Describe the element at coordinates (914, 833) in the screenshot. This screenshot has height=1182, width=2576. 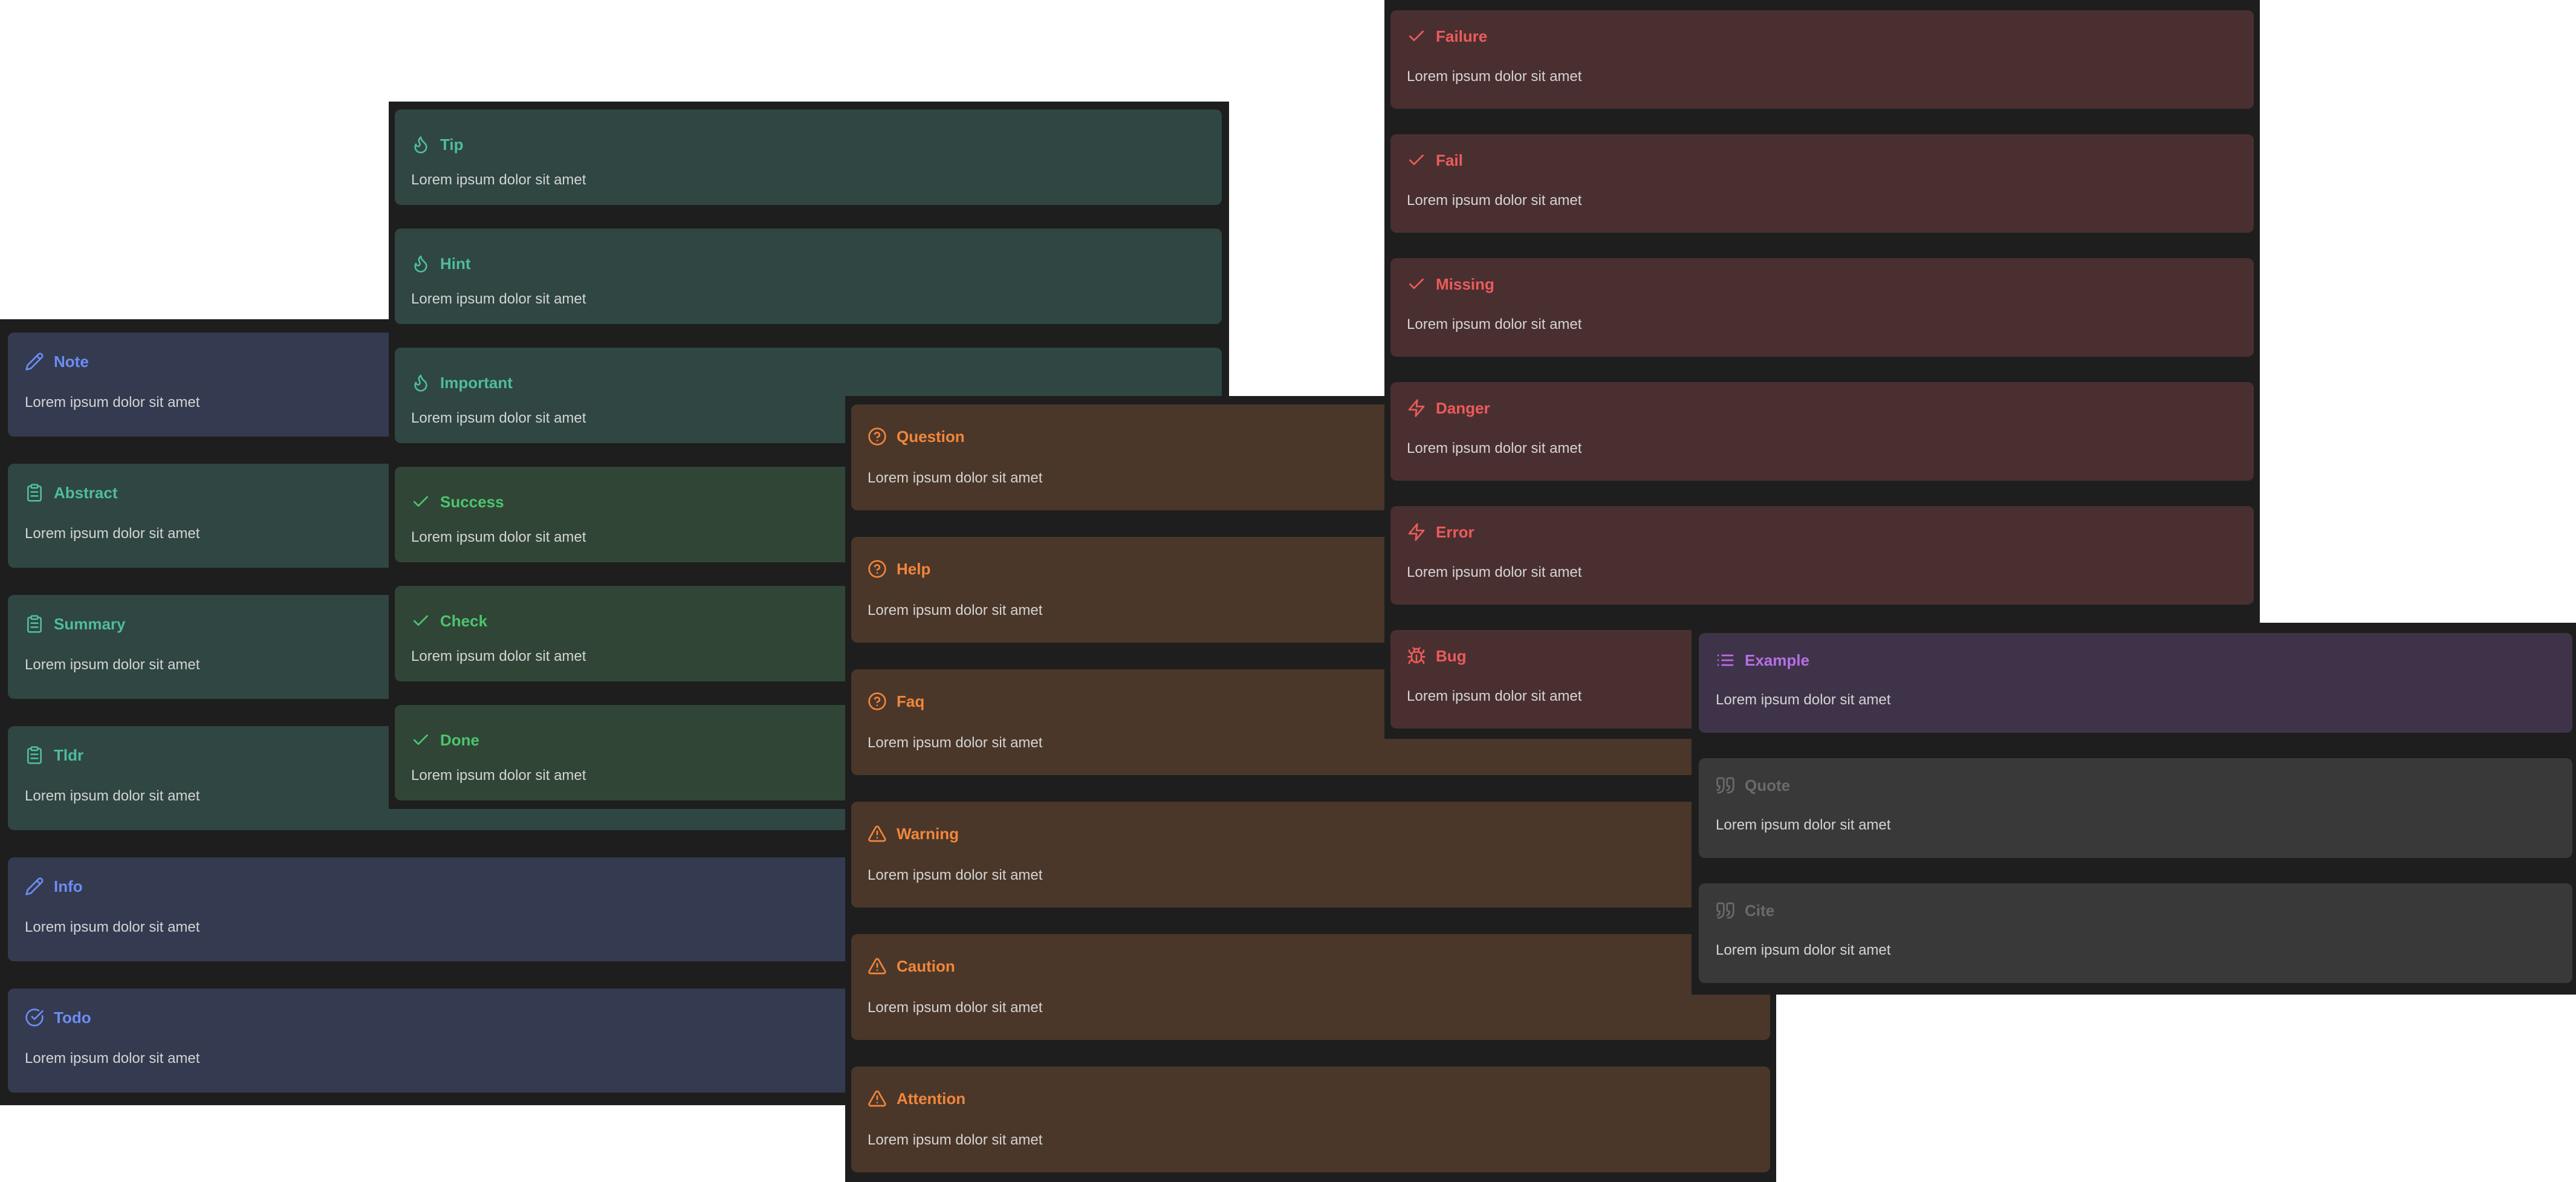
I see `callout-title: Warning` at that location.